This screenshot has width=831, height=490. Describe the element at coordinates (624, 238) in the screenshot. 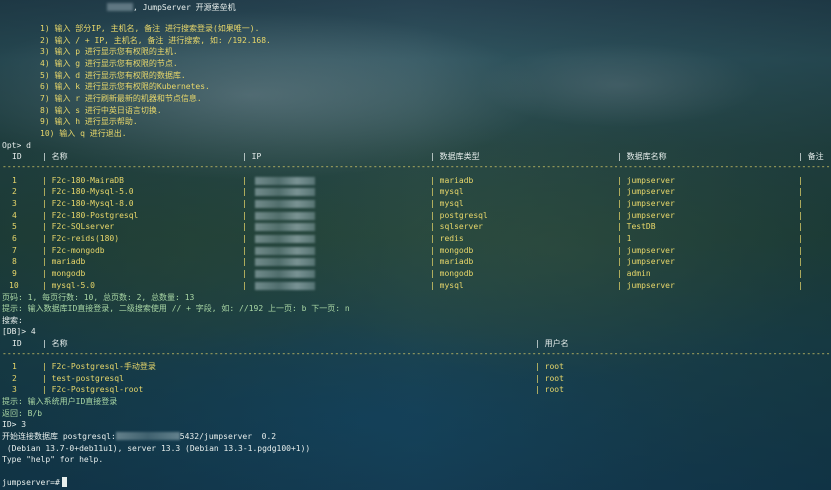

I see `row-dbname: | 1` at that location.